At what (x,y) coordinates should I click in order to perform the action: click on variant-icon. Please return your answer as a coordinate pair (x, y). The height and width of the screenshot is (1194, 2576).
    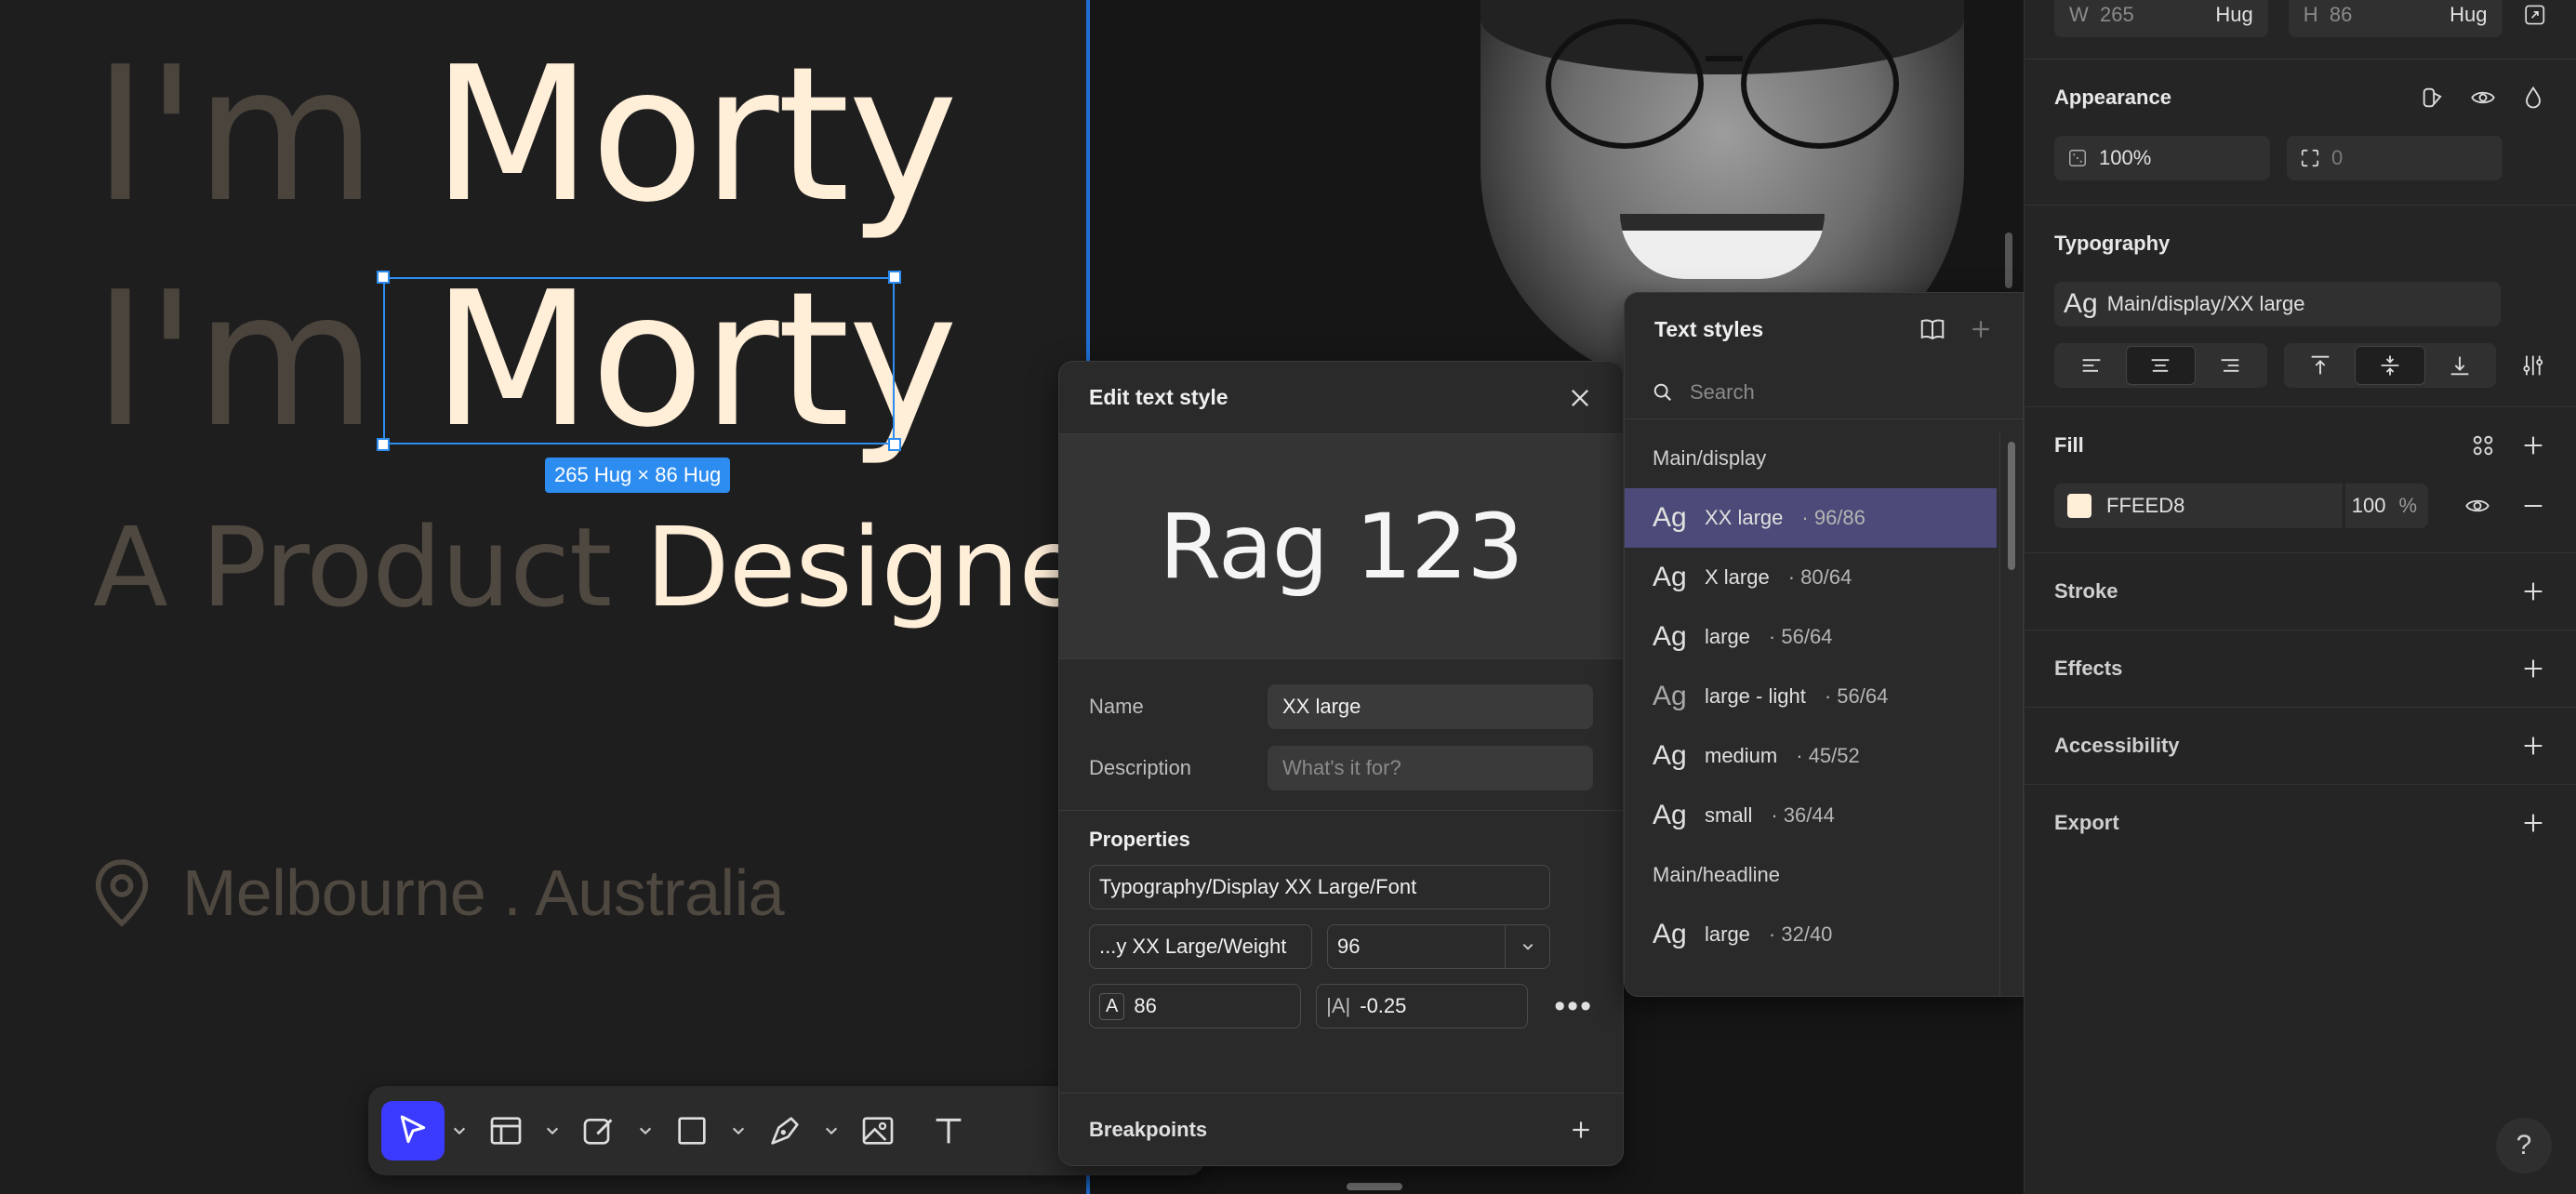
    Looking at the image, I should click on (2433, 98).